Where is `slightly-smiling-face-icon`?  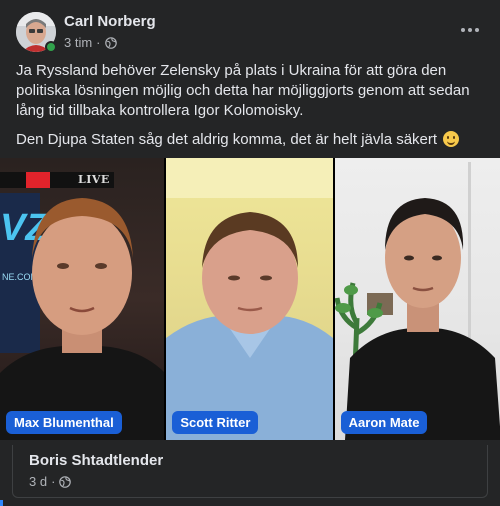 slightly-smiling-face-icon is located at coordinates (451, 139).